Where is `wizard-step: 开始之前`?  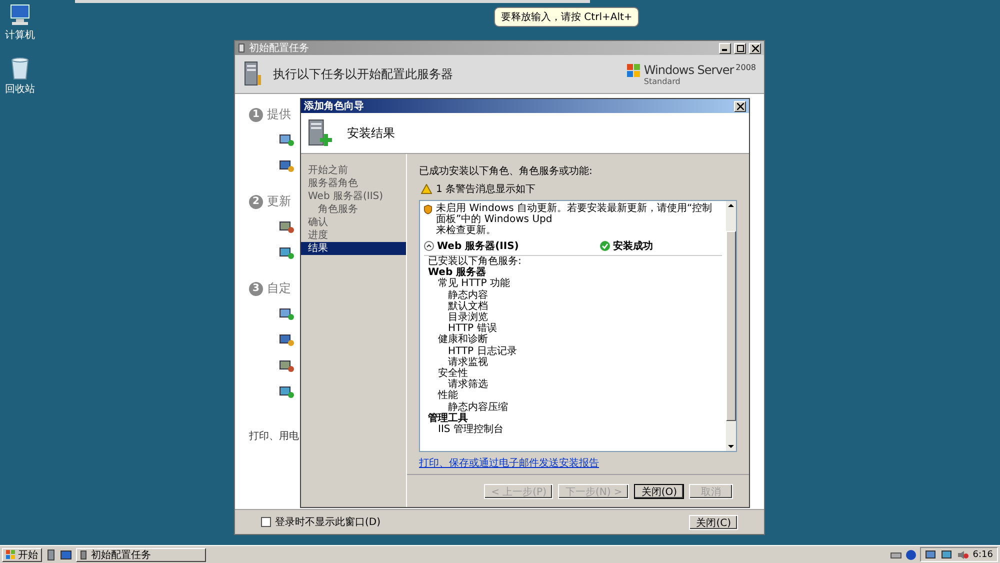 wizard-step: 开始之前 is located at coordinates (353, 170).